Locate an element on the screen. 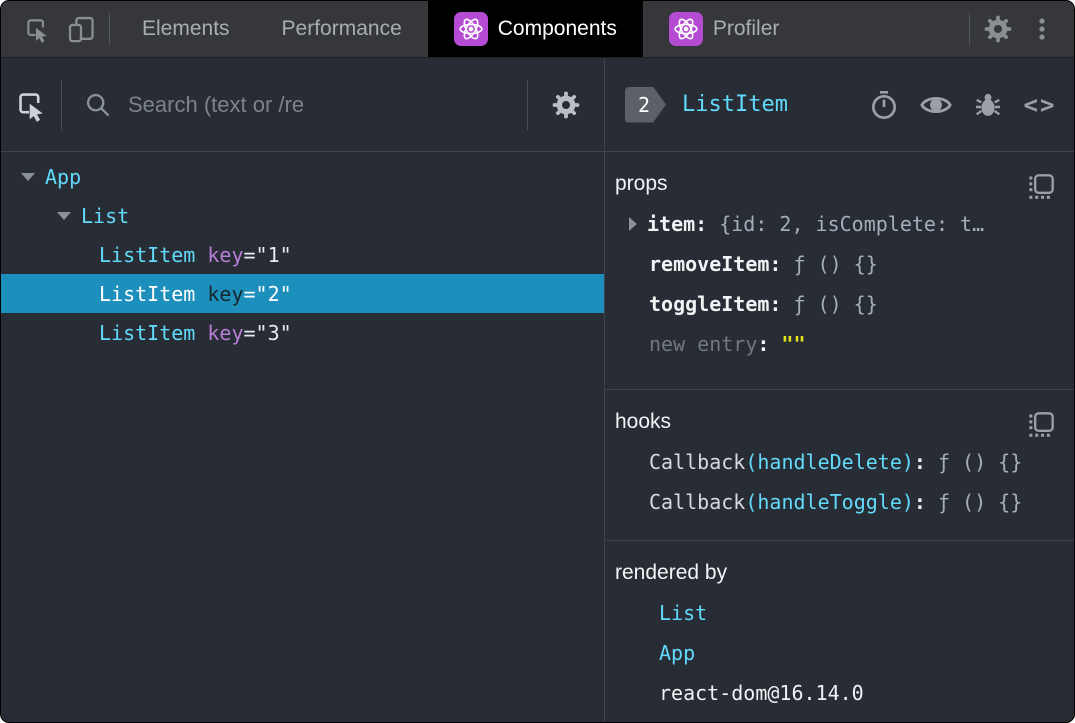 The image size is (1075, 723). tab-label: Elements is located at coordinates (186, 28).